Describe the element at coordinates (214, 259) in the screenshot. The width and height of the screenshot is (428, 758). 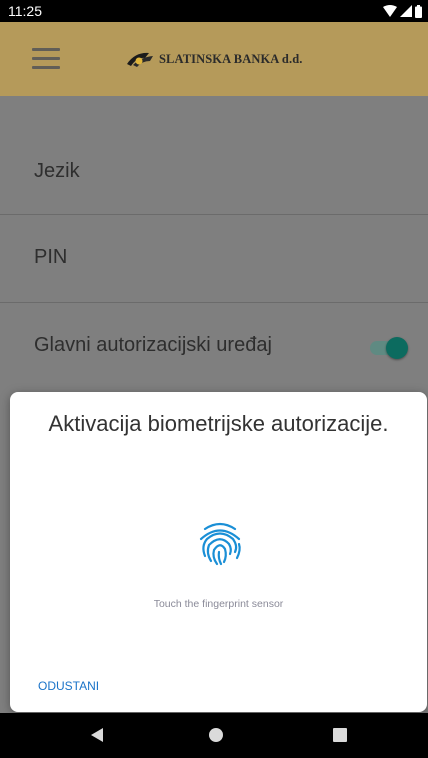
I see `settings-item-pin: PIN` at that location.